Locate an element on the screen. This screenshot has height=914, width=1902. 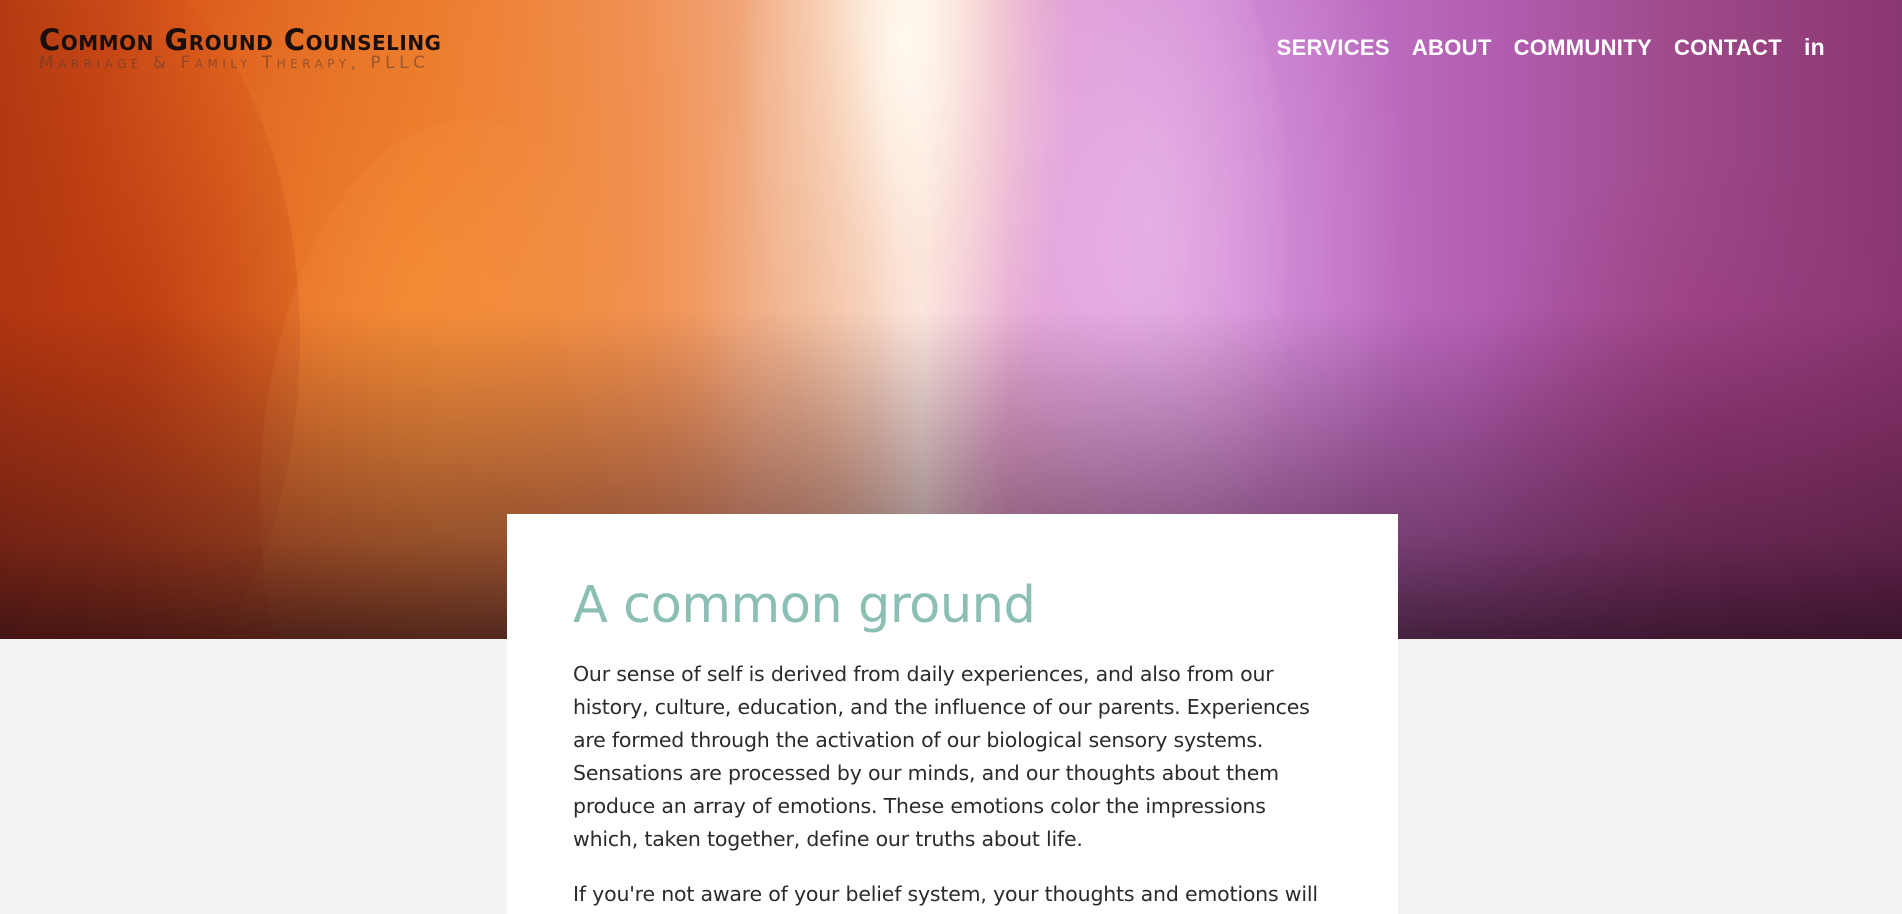
linkedin-icon: in is located at coordinates (1814, 47).